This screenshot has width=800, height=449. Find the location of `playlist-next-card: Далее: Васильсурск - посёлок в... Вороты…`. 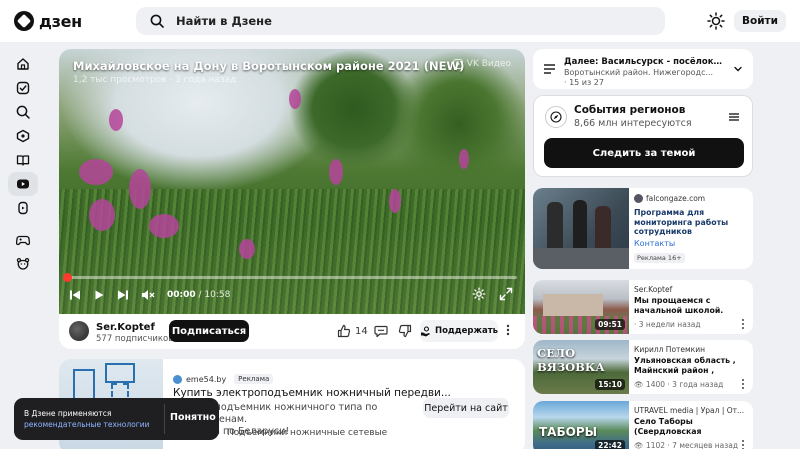

playlist-next-card: Далее: Васильсурск - посёлок в... Вороты… is located at coordinates (643, 69).